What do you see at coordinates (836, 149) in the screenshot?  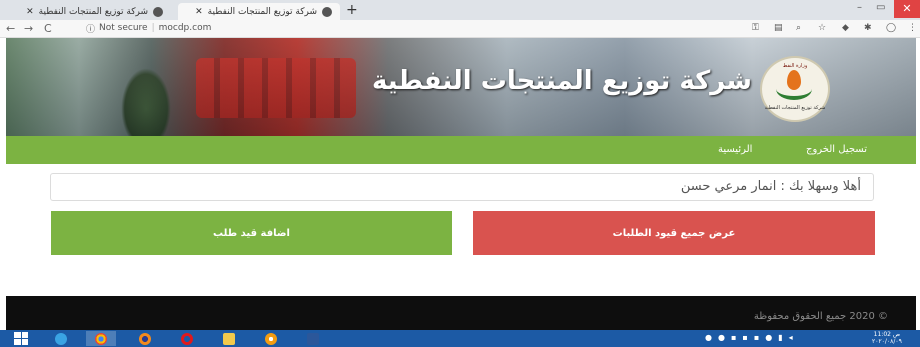 I see `nav-logout-link: تسجيل الخروج` at bounding box center [836, 149].